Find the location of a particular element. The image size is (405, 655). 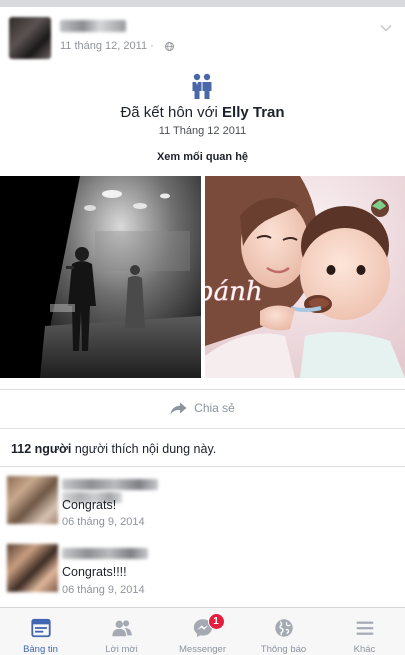

share-button: Chia sẻ is located at coordinates (202, 408).